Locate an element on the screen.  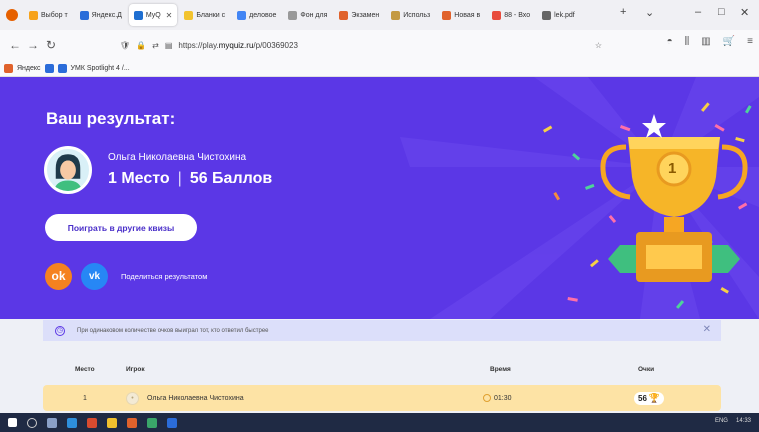
clock-icon is located at coordinates (487, 398).